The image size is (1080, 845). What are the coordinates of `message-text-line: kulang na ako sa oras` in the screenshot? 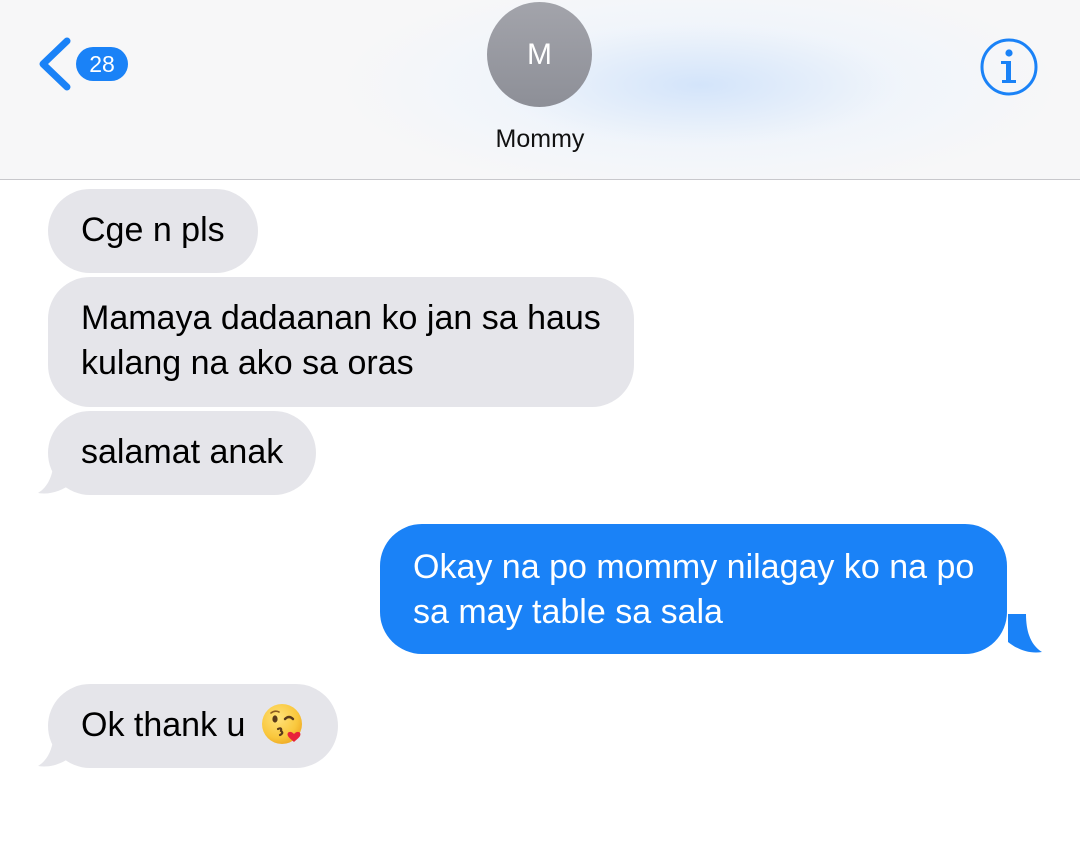 It's located at (247, 363).